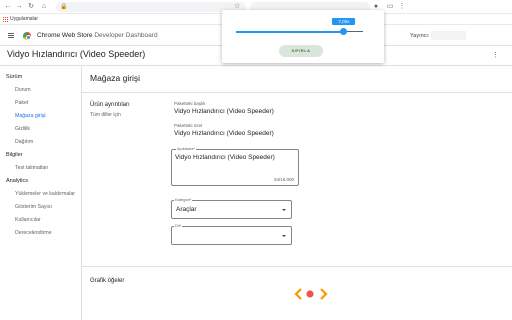 This screenshot has width=512, height=320. I want to click on bookmark-star-icon: ☆, so click(237, 6).